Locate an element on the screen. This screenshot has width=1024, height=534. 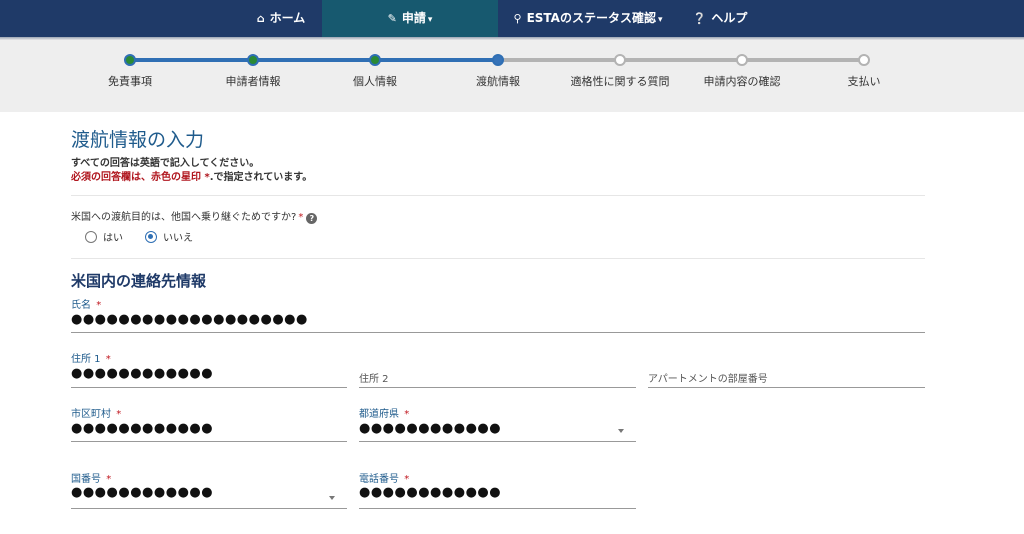
country-code-select: 国番号 * ●●●●●●●●●●●● is located at coordinates (209, 490).